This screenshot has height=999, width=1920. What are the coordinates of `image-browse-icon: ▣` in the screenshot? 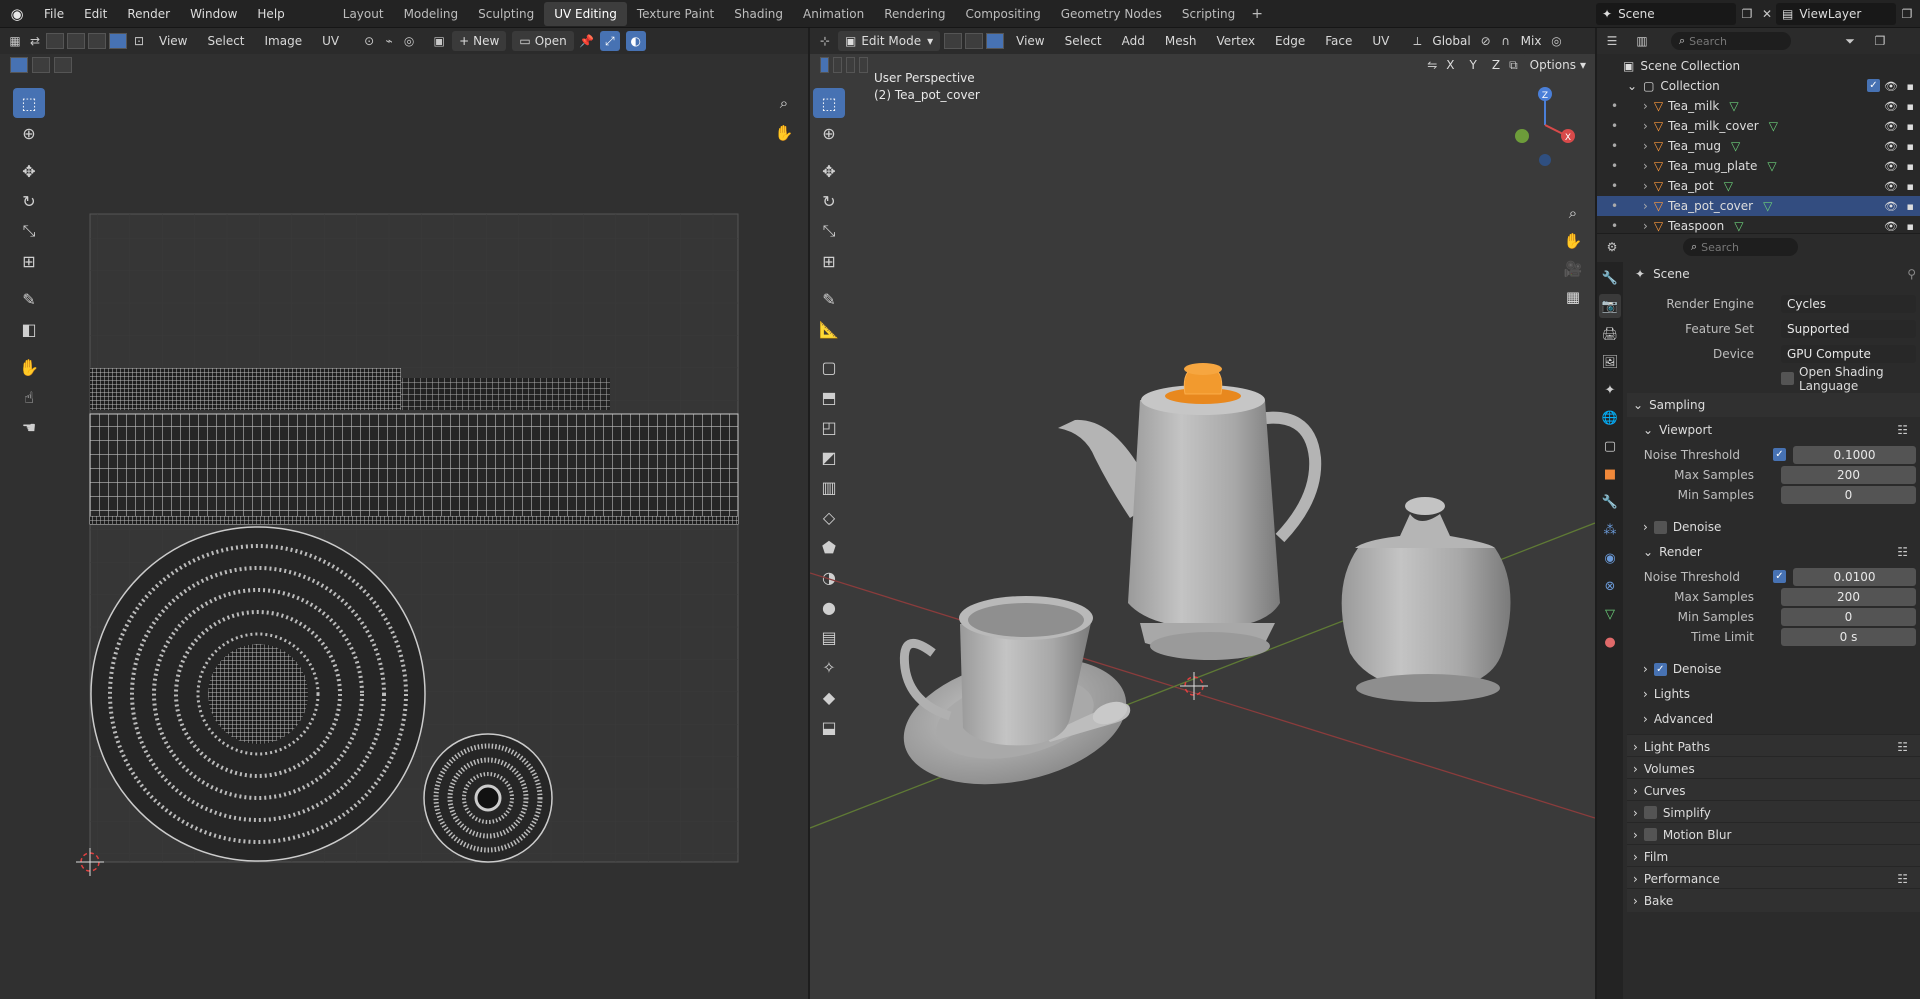 It's located at (439, 41).